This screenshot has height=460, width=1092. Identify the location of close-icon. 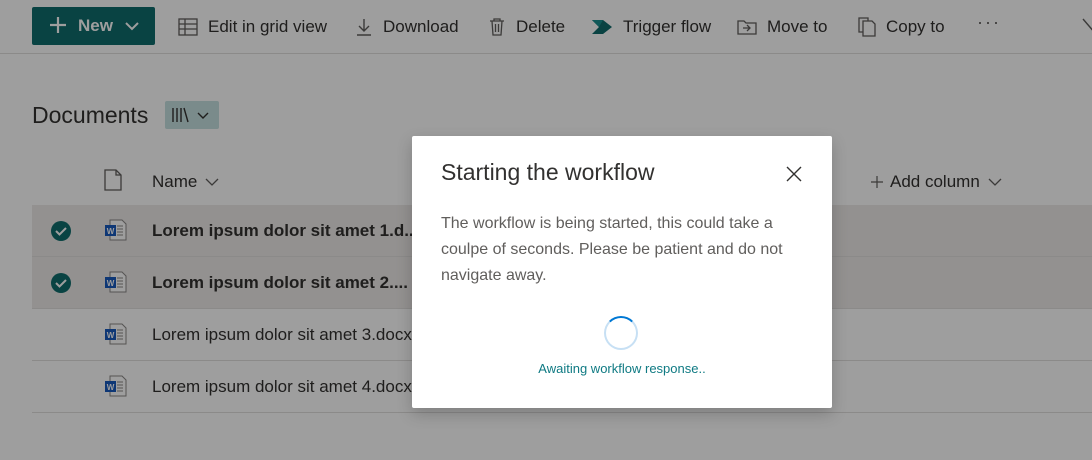
(794, 174).